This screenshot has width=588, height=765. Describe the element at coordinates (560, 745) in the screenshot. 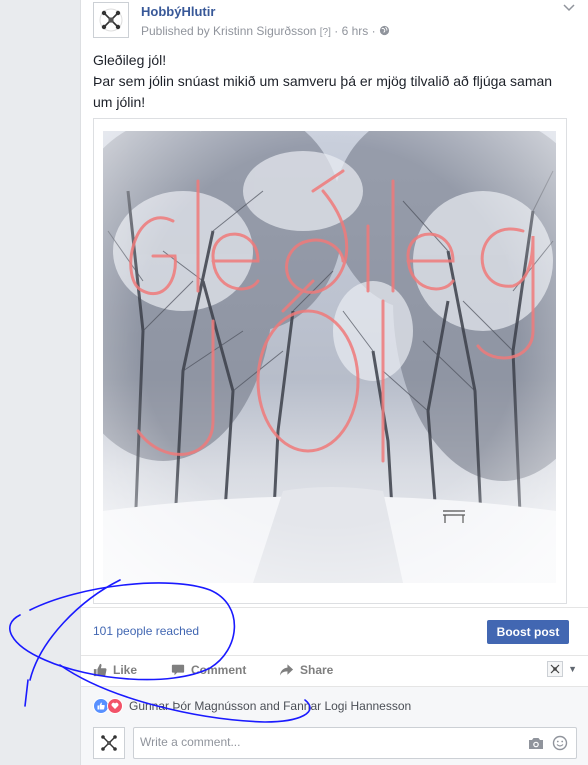

I see `emoji-icon` at that location.